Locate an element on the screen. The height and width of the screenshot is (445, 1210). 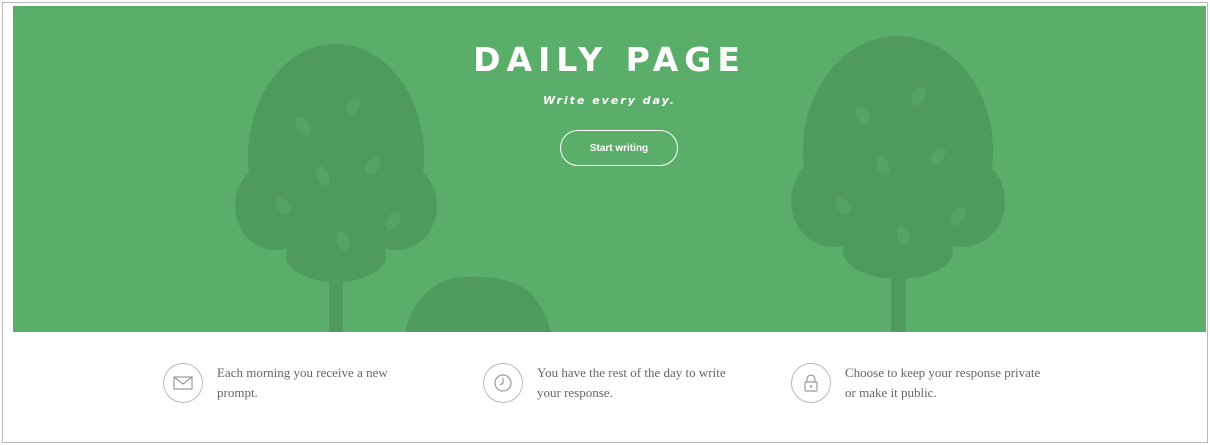
site-tagline: Write every day. is located at coordinates (609, 100).